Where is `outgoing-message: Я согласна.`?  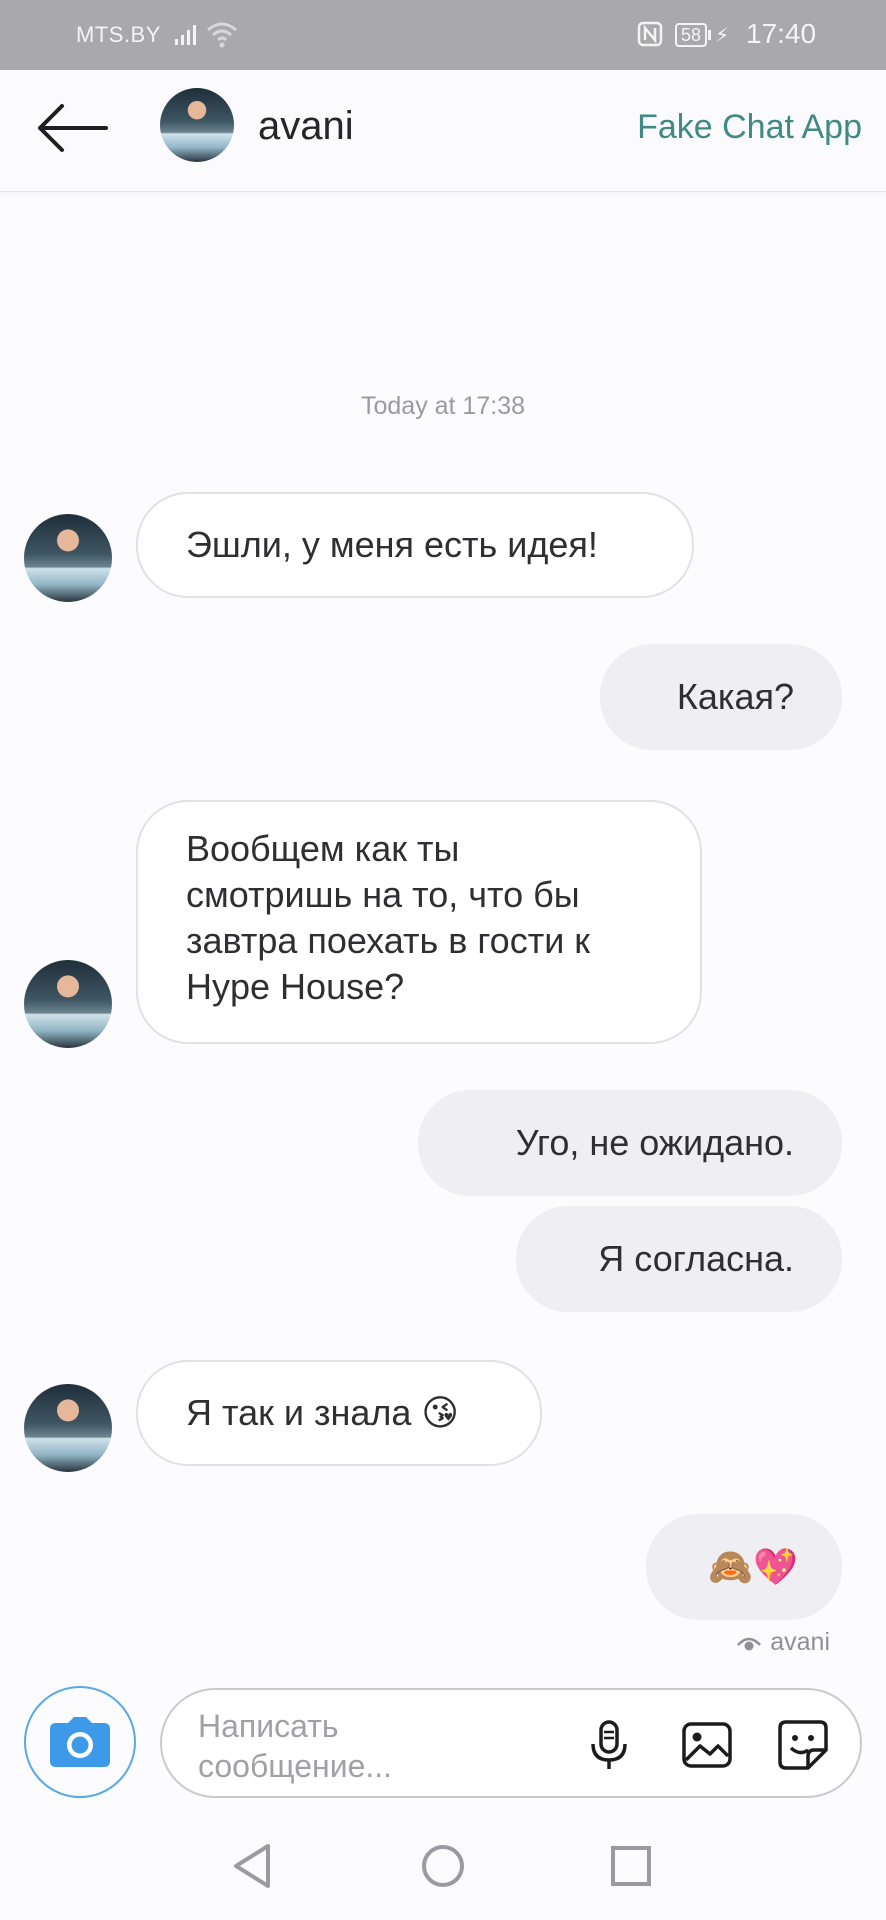 outgoing-message: Я согласна. is located at coordinates (679, 1259).